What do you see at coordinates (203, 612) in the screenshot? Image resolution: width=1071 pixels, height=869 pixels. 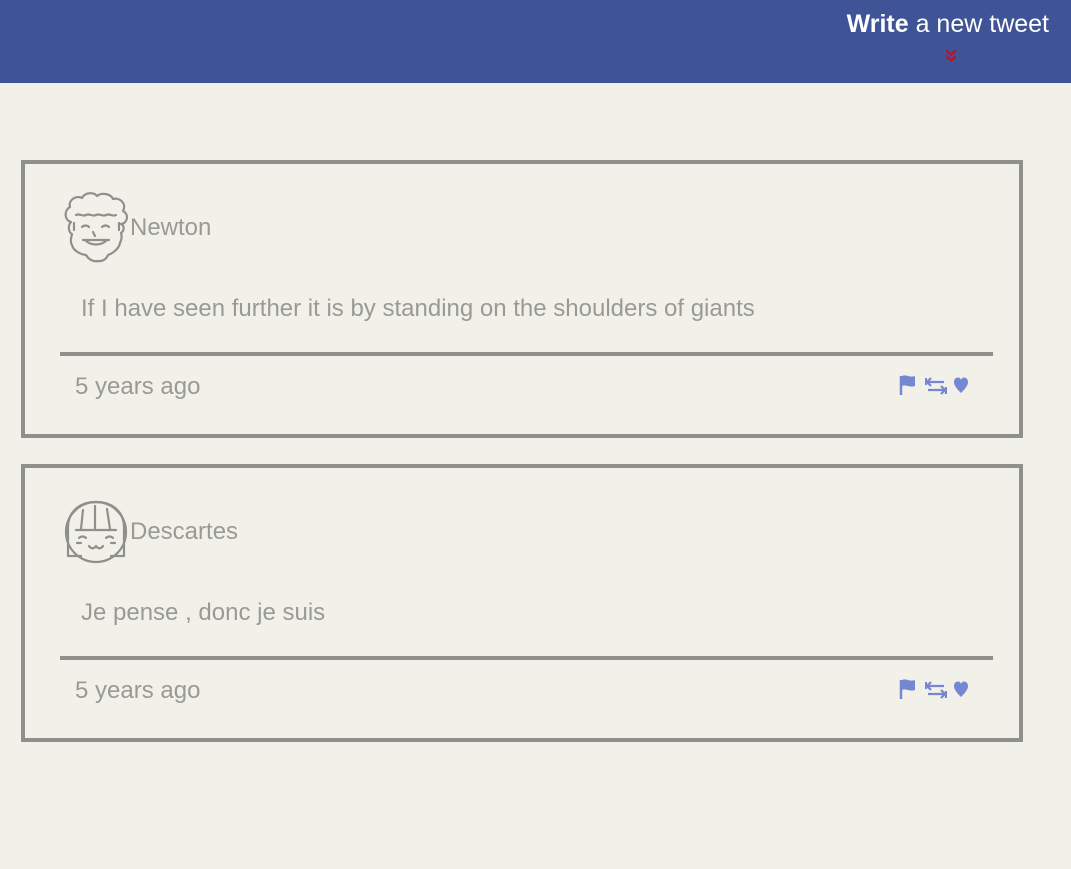 I see `tweet-content: Je pense , donc je suis` at bounding box center [203, 612].